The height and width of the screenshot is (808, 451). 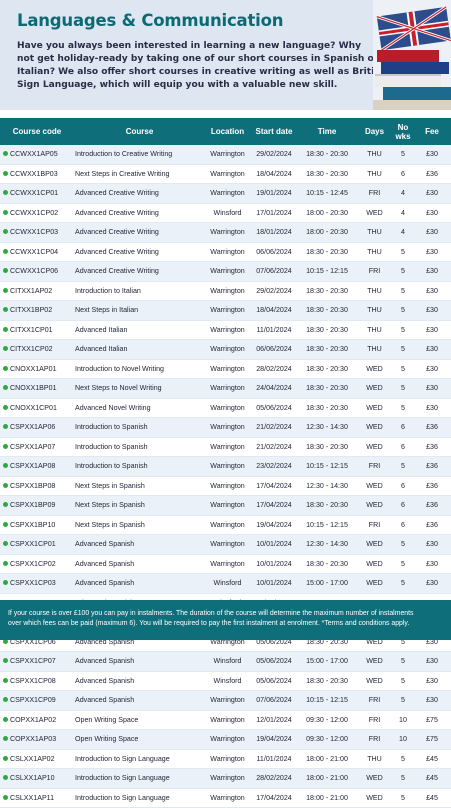 What do you see at coordinates (403, 213) in the screenshot?
I see `course-weeks-cell: 4` at bounding box center [403, 213].